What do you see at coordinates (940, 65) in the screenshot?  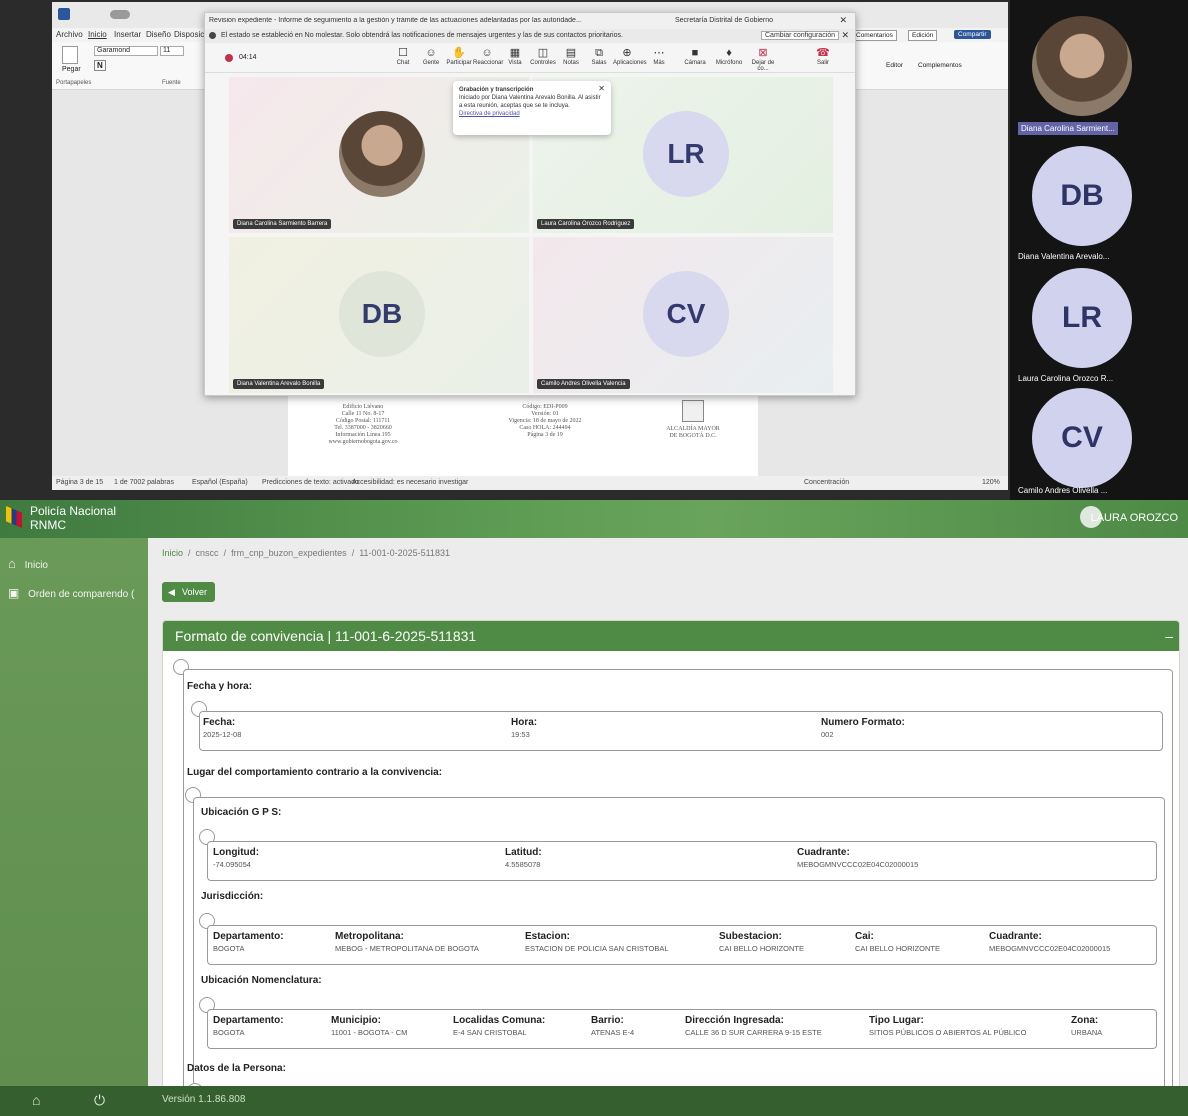 I see `addins-button: Complementos` at bounding box center [940, 65].